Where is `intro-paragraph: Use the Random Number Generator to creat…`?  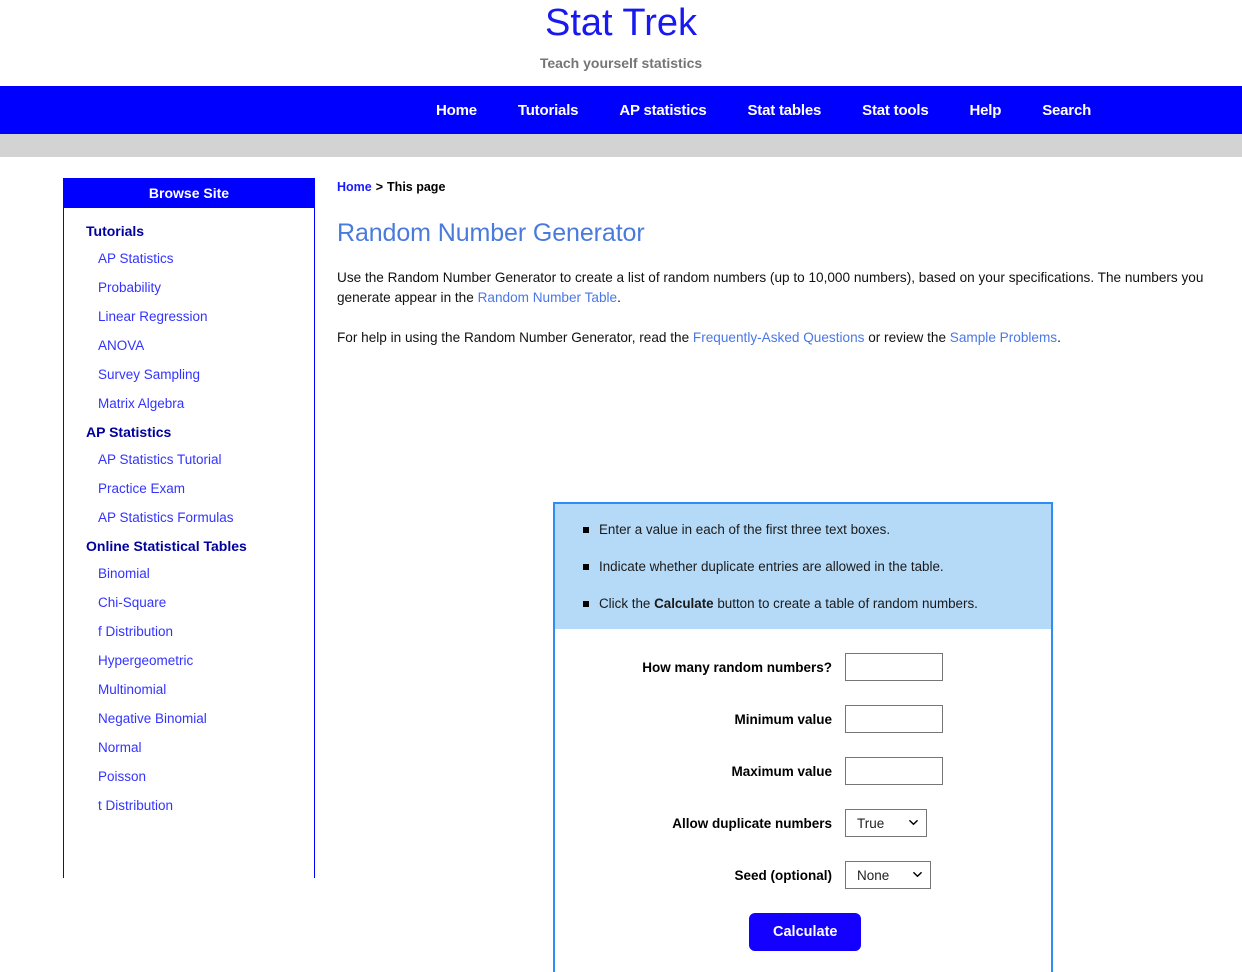 intro-paragraph: Use the Random Number Generator to creat… is located at coordinates (789, 288).